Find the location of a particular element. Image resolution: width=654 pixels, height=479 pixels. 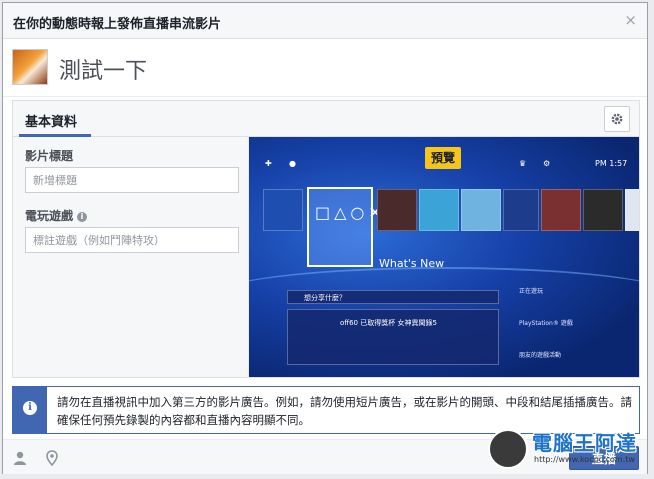

close-icon: × is located at coordinates (630, 20).